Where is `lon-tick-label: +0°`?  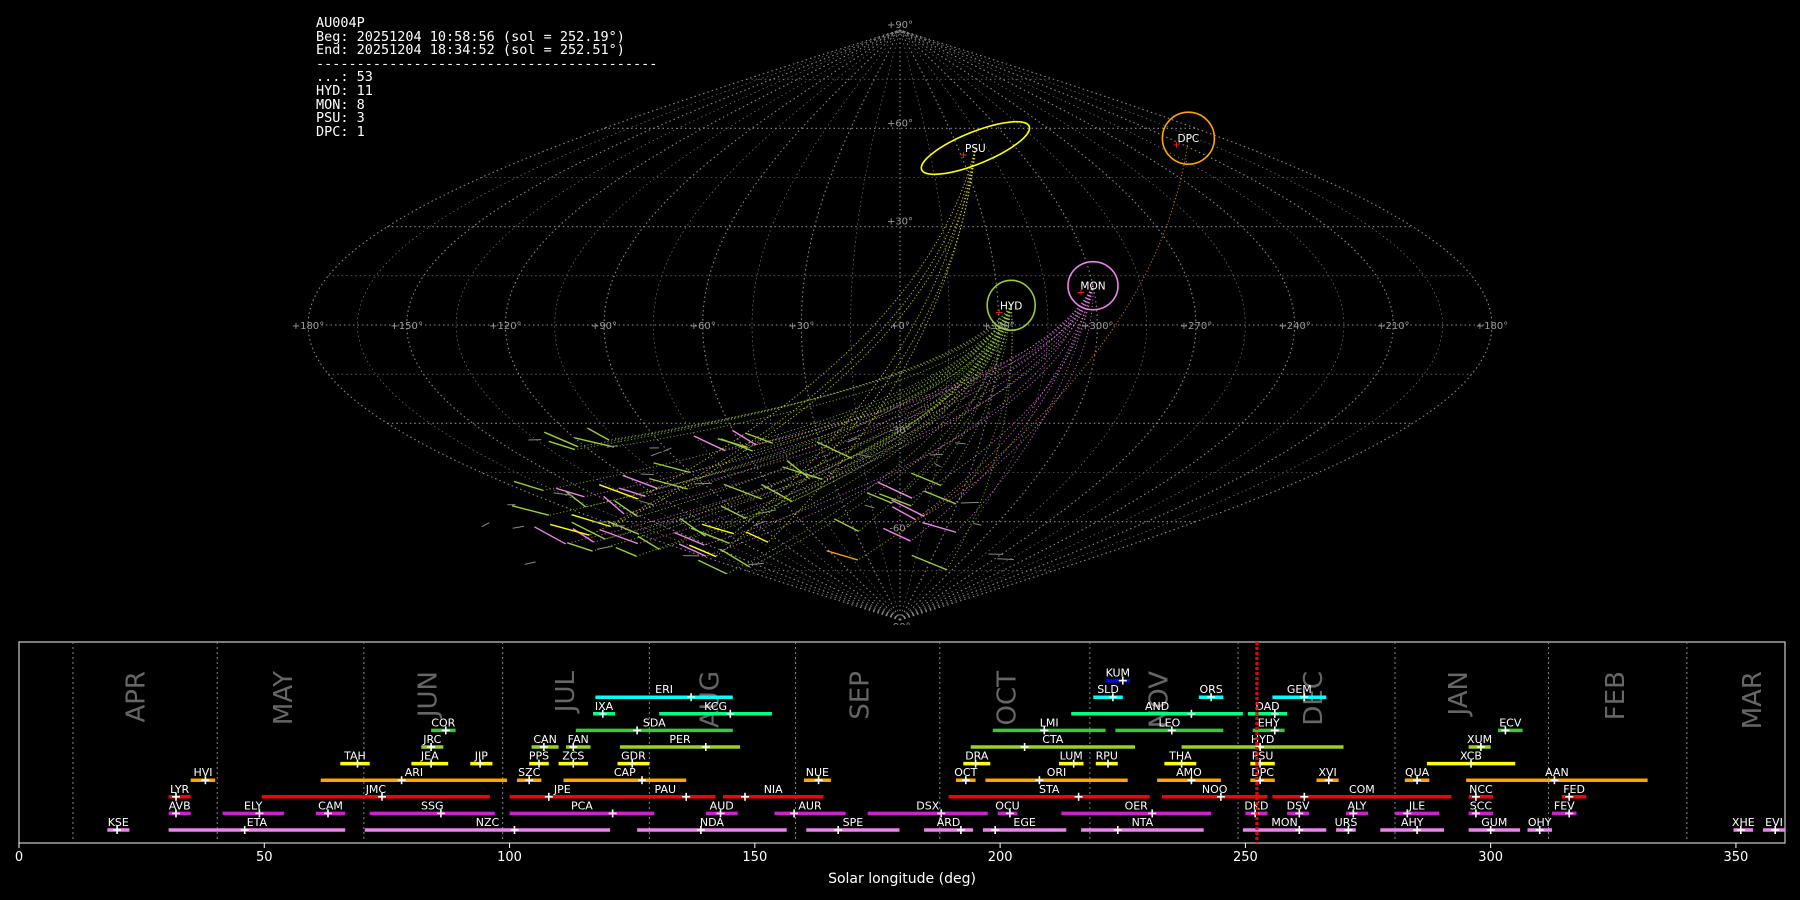
lon-tick-label: +0° is located at coordinates (900, 326).